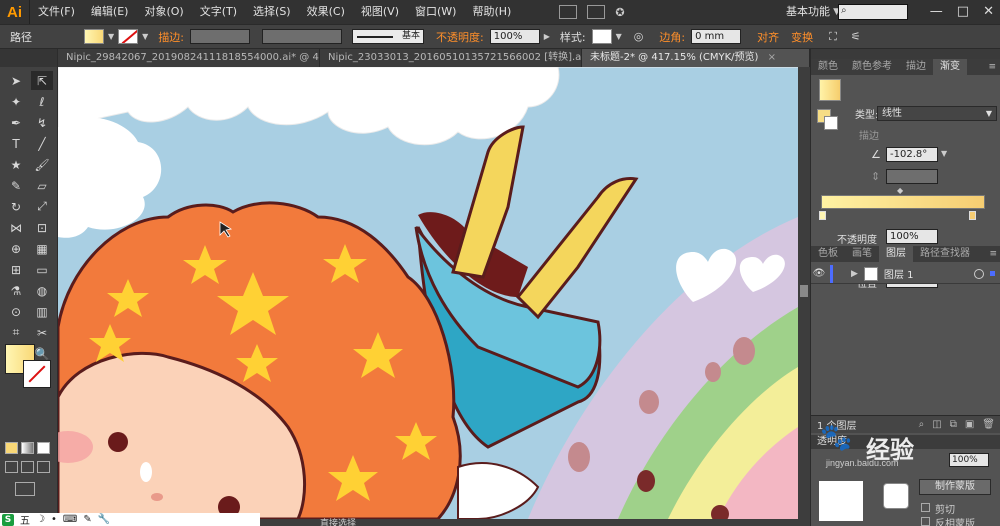 The height and width of the screenshot is (526, 1000). I want to click on gradient-angle-field: -102.8°, so click(912, 154).